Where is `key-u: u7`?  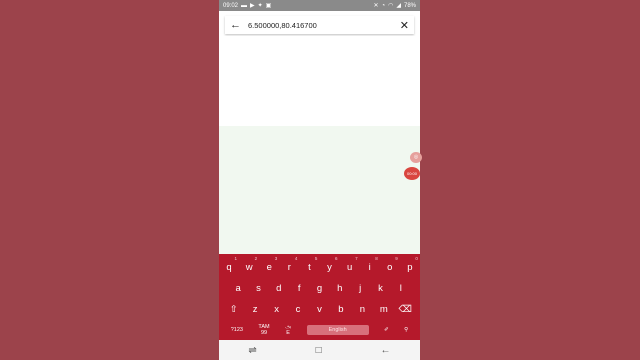
key-u: u7 is located at coordinates (350, 264).